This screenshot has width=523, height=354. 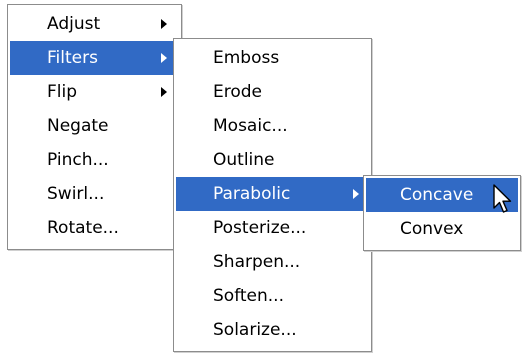 I want to click on menu-item-filters: Filters, so click(x=94, y=58).